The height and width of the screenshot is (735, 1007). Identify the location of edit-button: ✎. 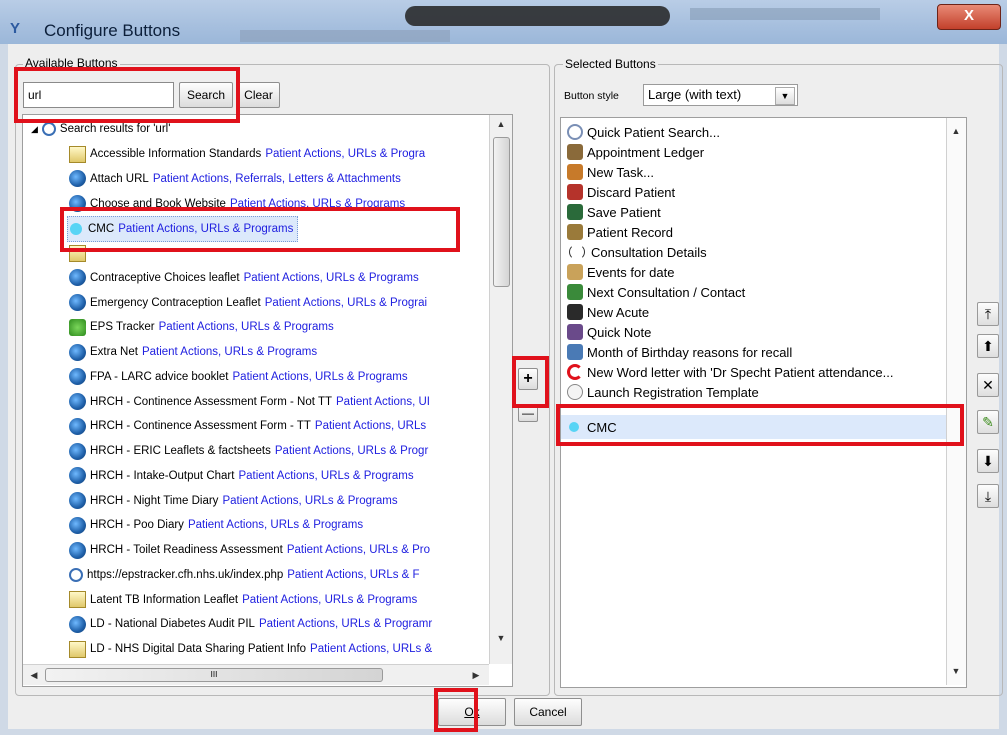
(988, 422).